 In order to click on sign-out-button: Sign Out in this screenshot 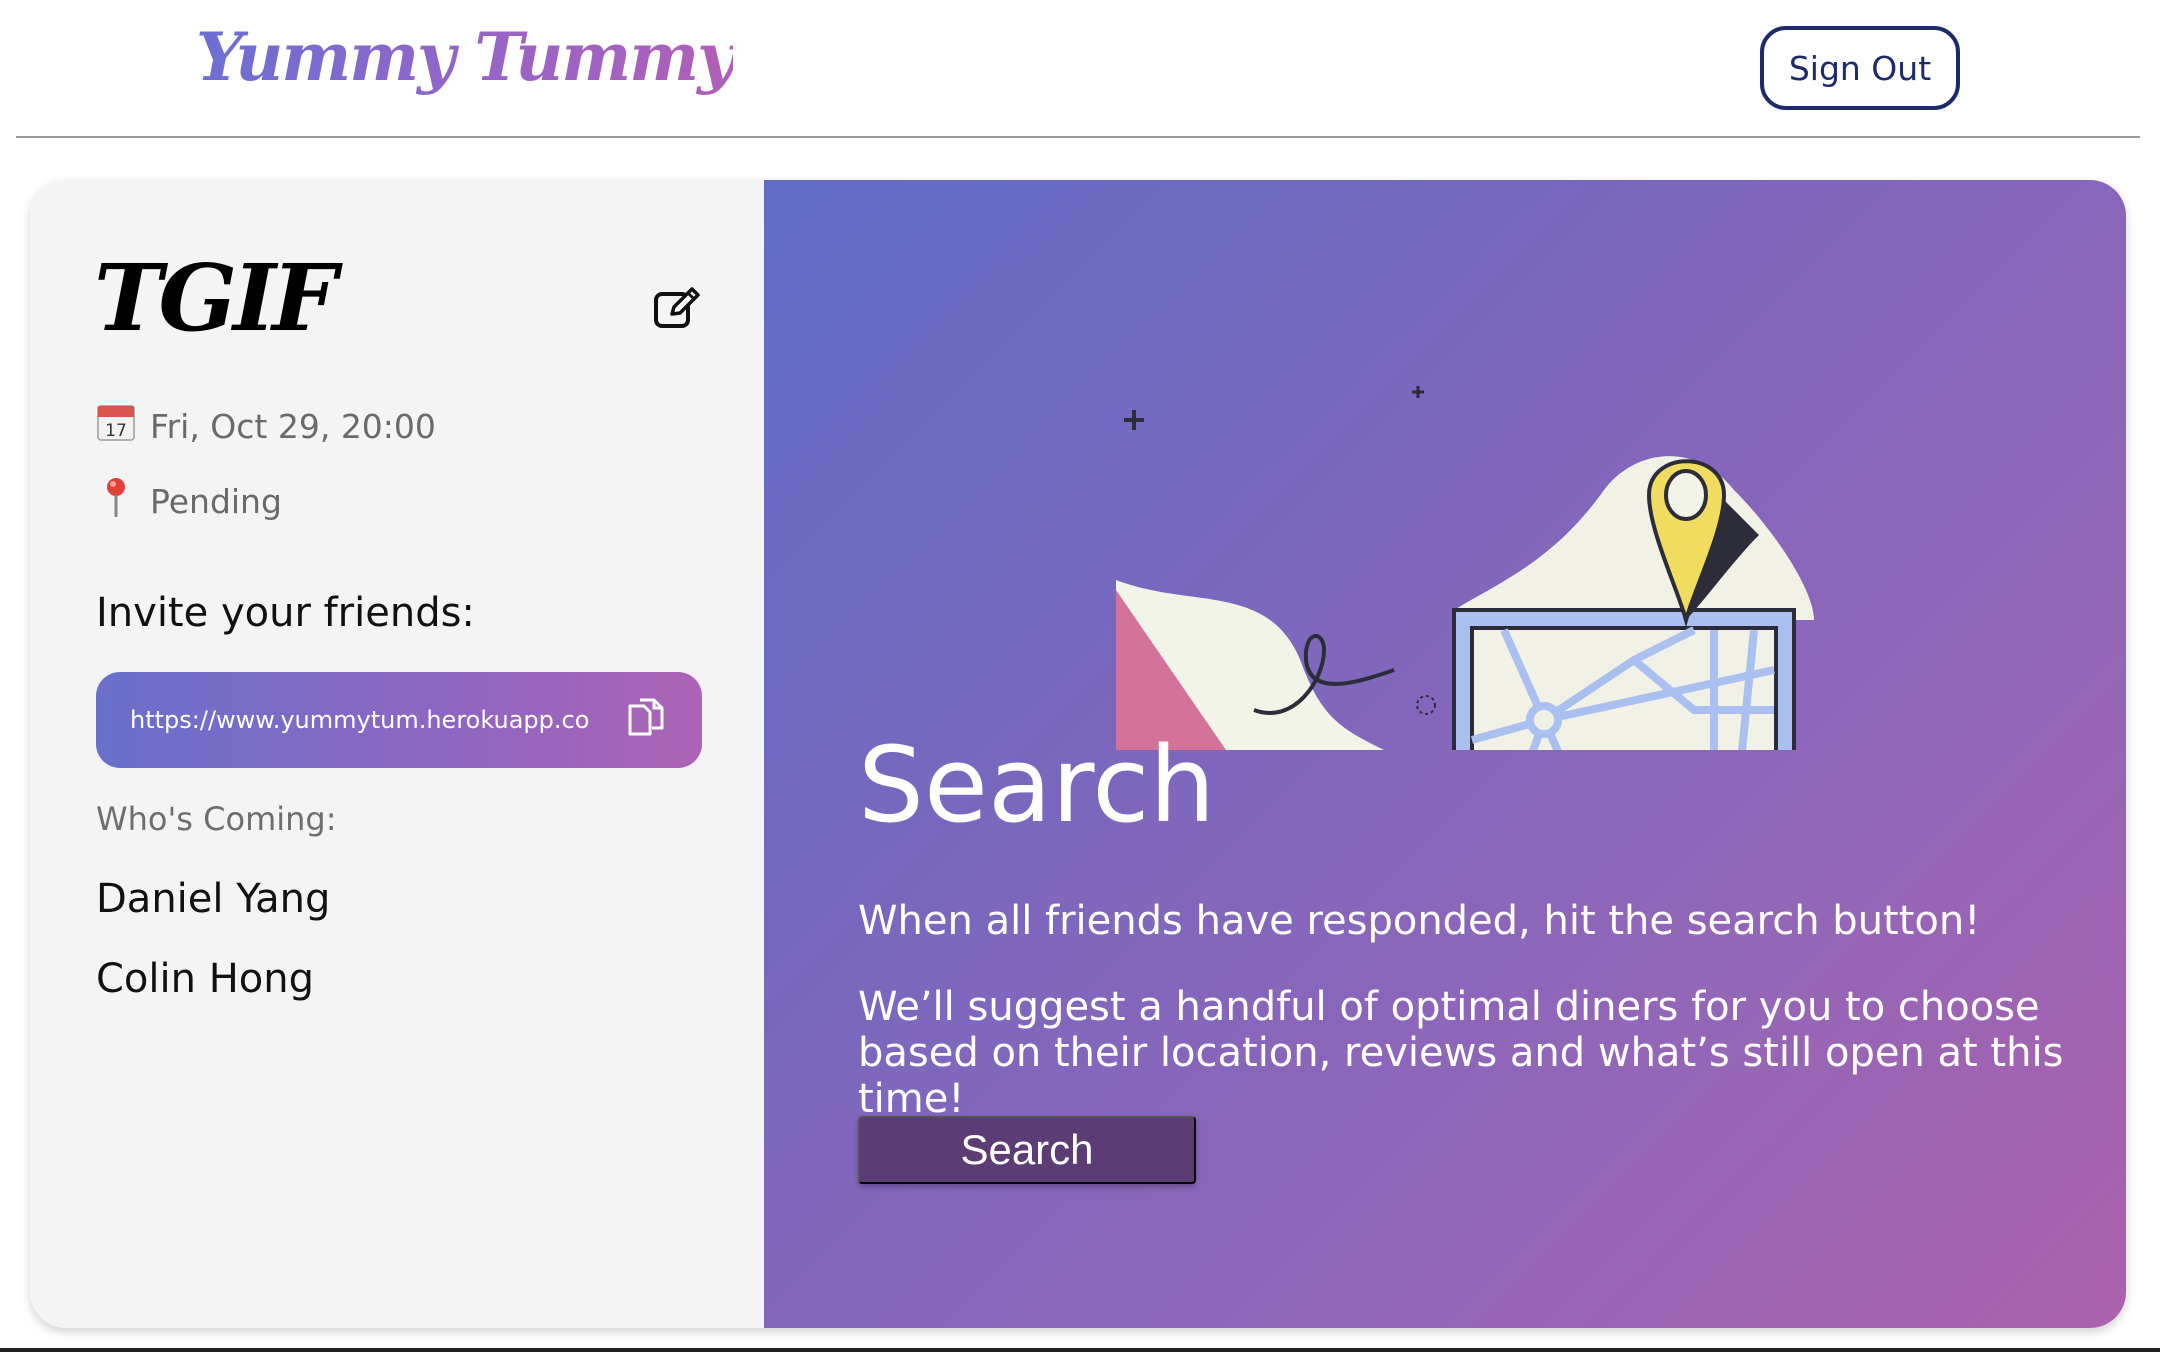, I will do `click(1860, 68)`.